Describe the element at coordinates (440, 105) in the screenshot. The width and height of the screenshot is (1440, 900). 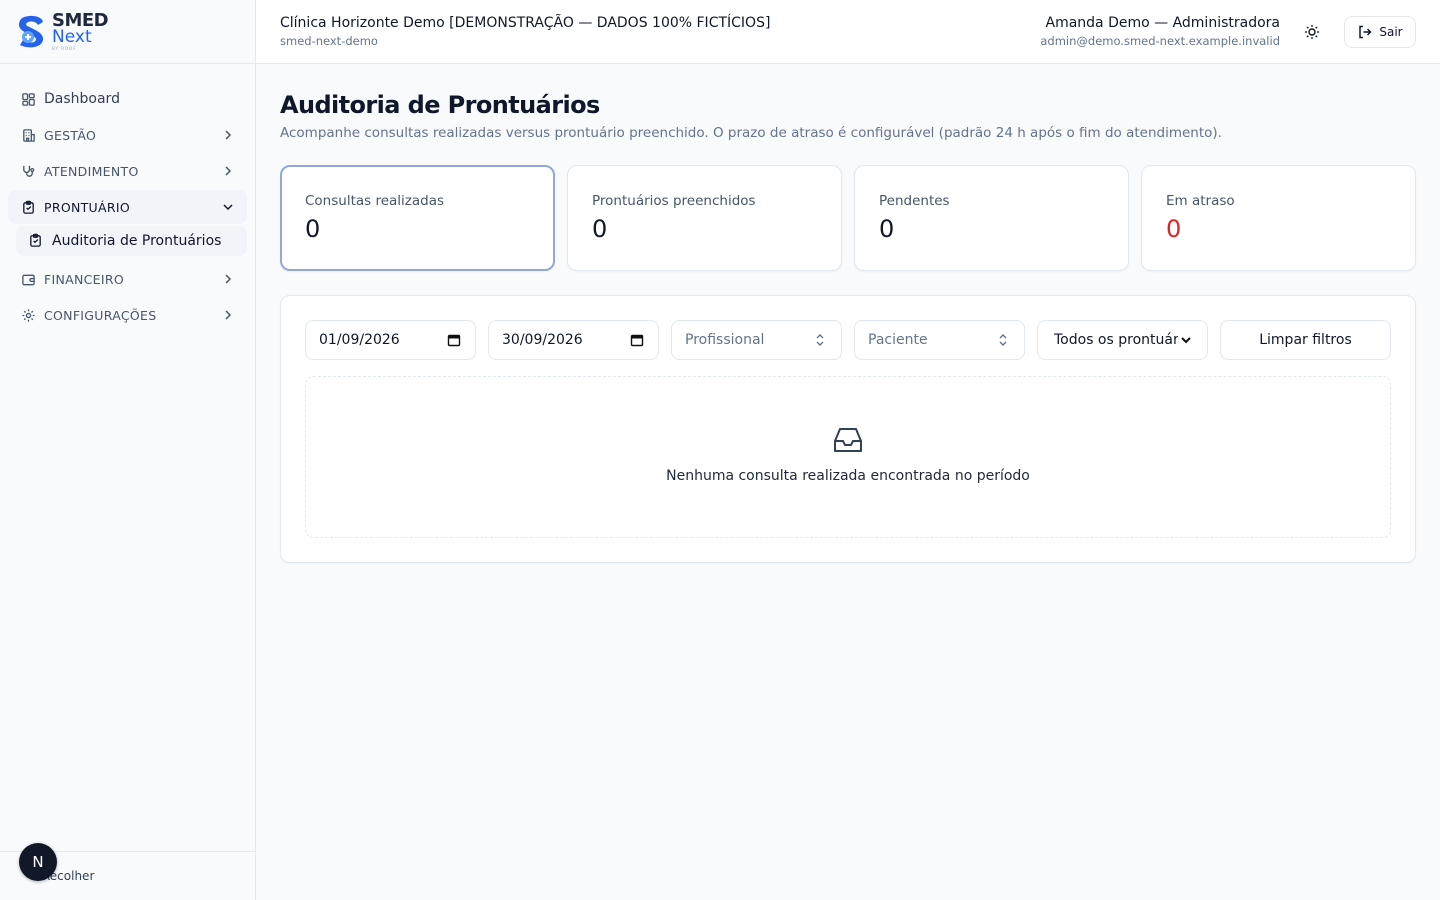
I see `page-title: Auditoria de Prontuários` at that location.